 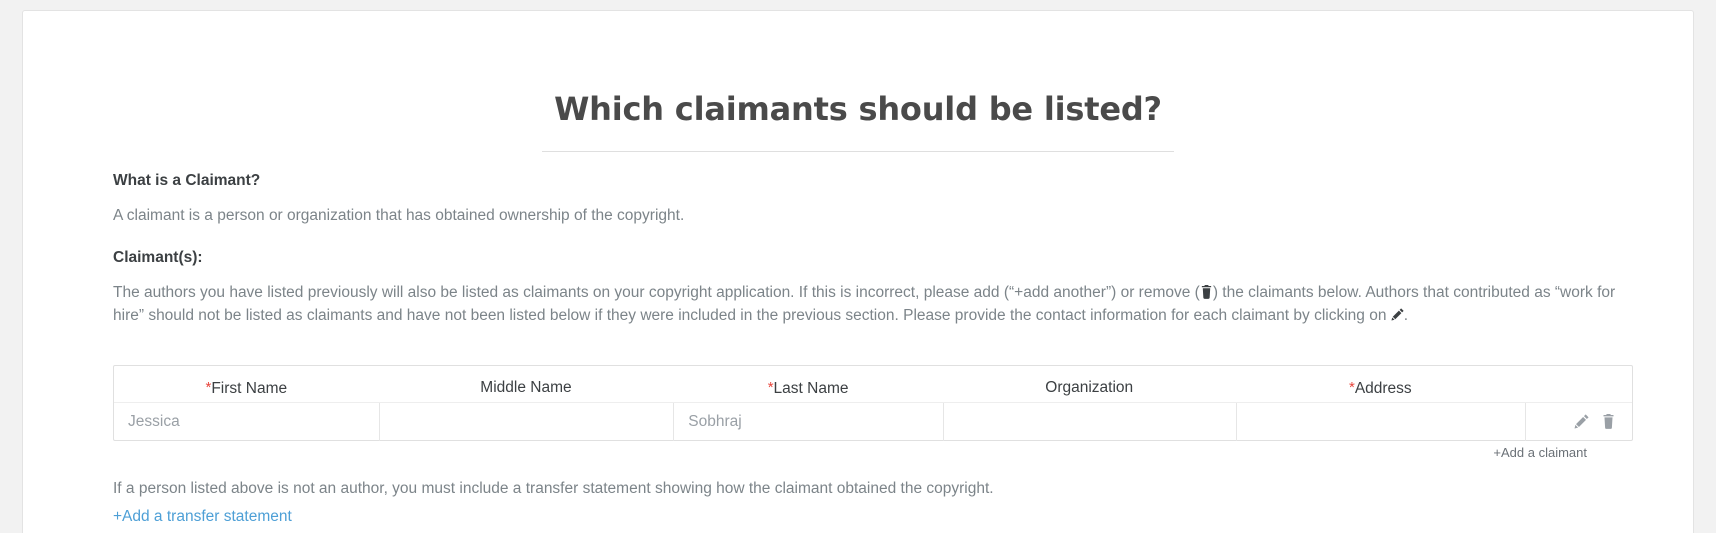 I want to click on column-header-organization: Organization, so click(x=1089, y=384).